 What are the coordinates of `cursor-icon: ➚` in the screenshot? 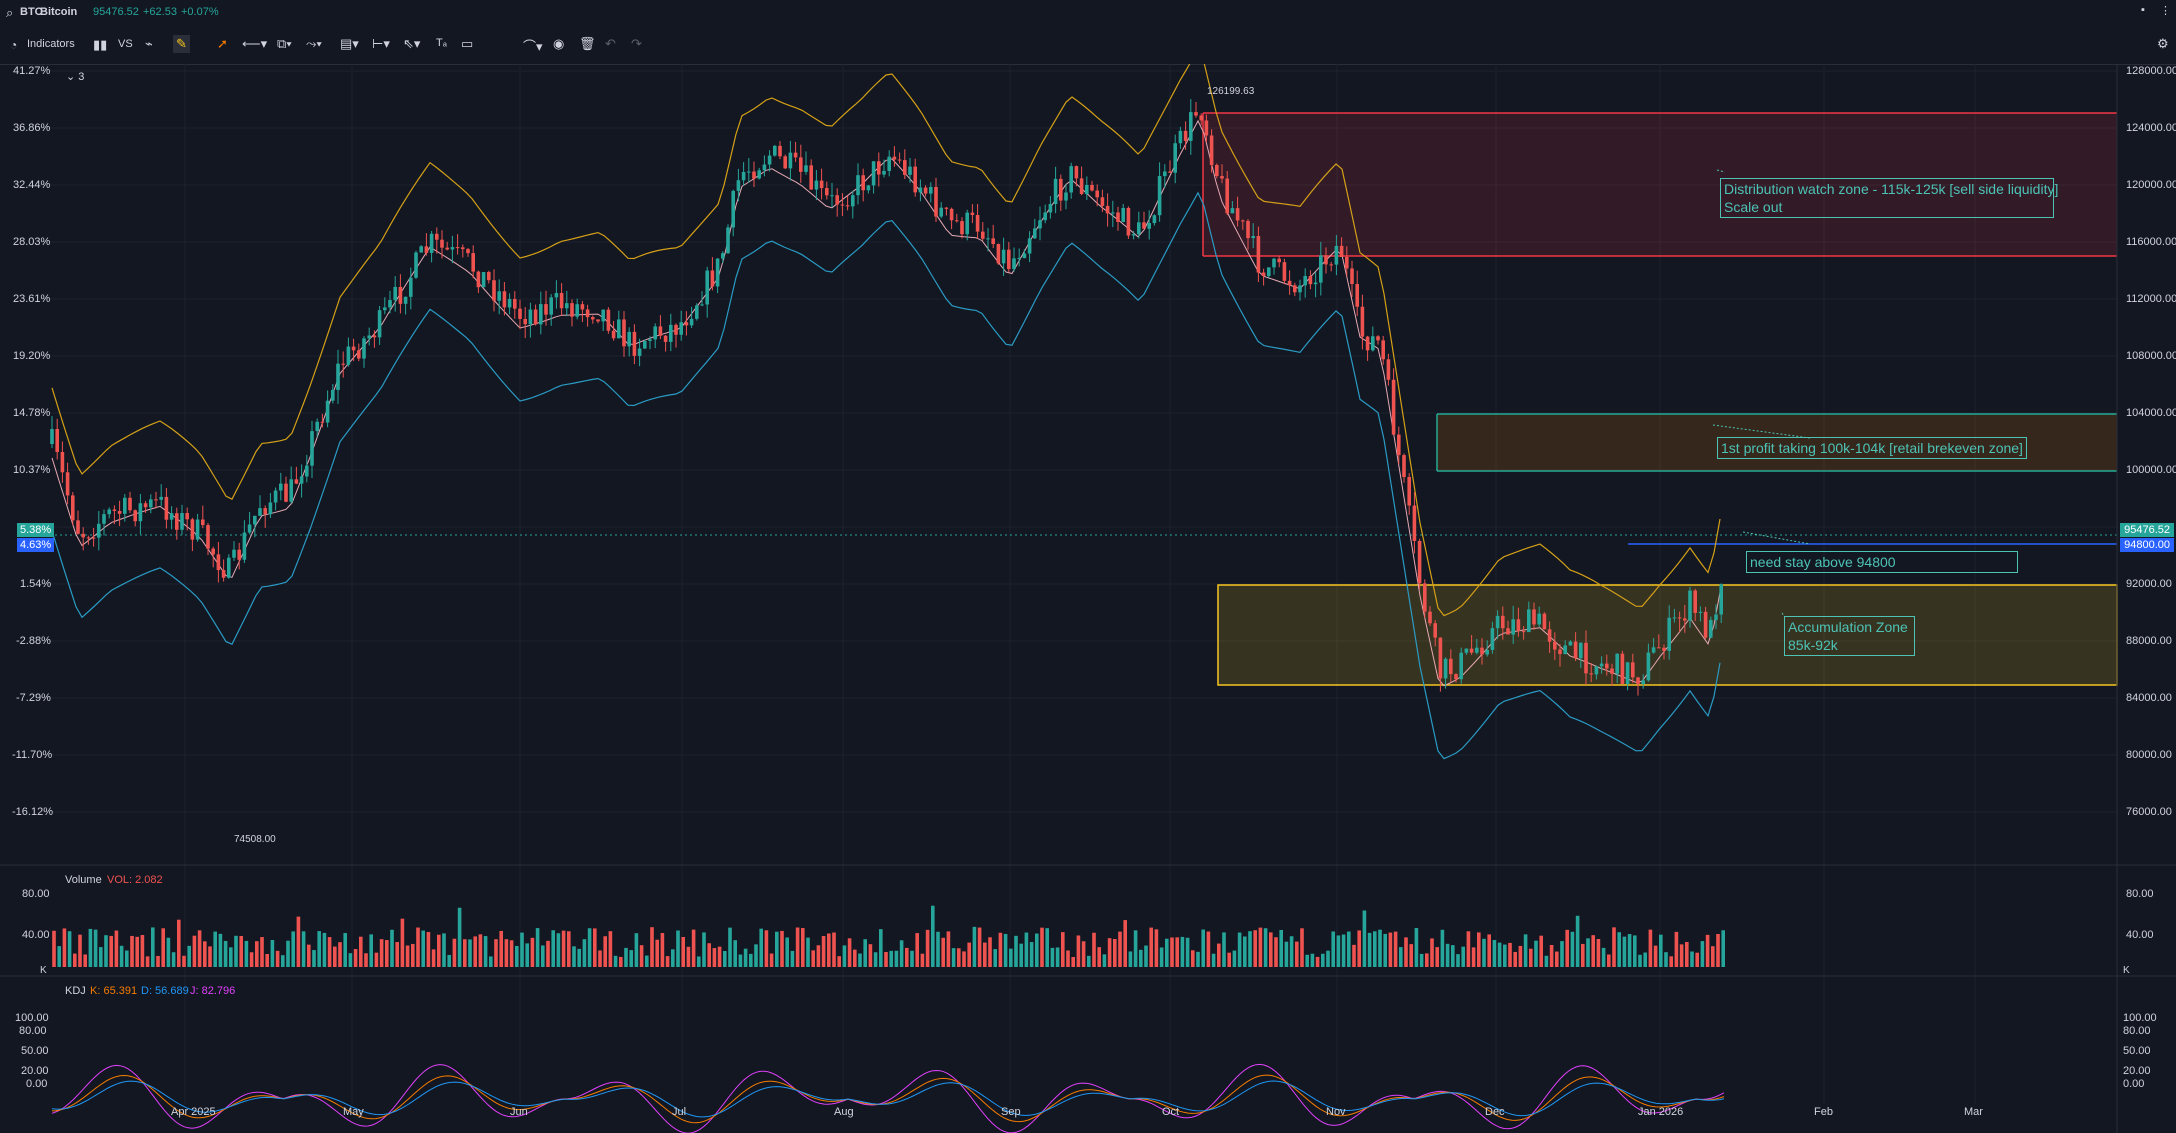 It's located at (222, 44).